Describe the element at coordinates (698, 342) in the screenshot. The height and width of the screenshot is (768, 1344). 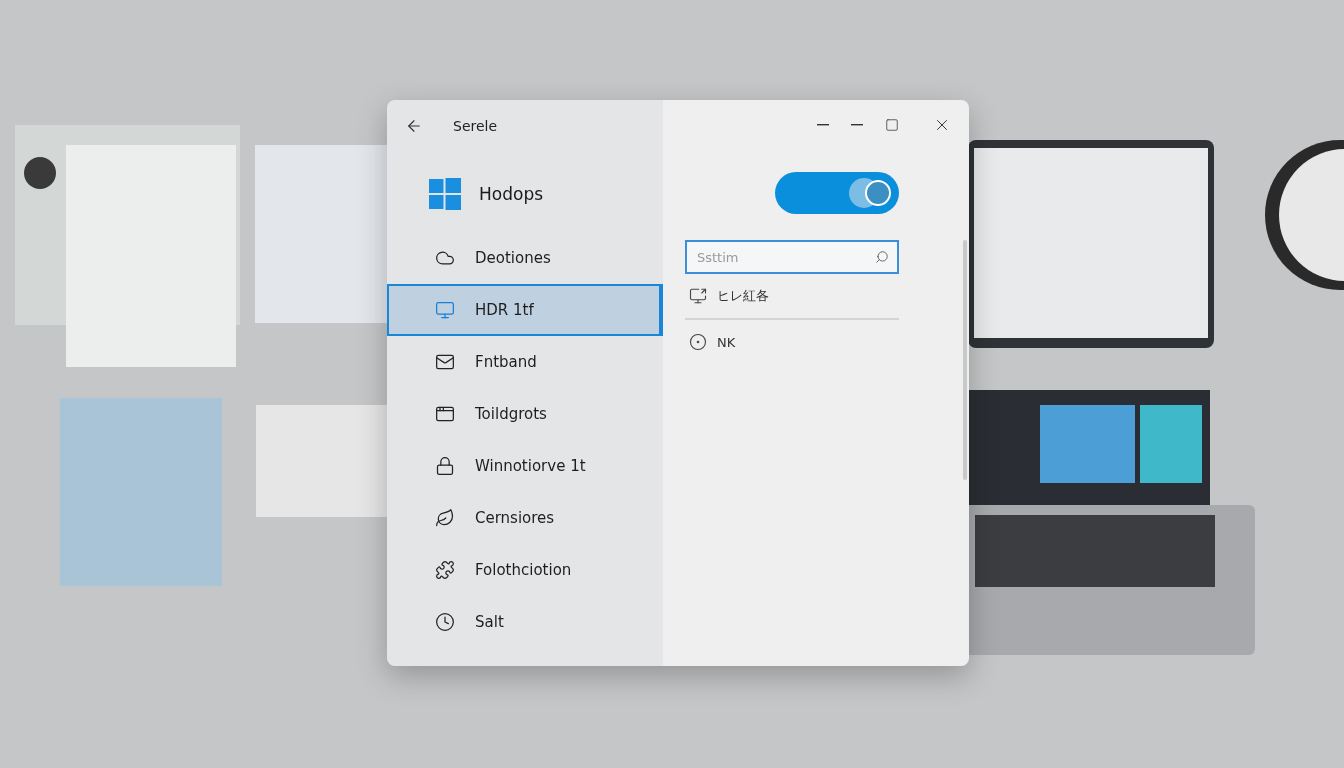
I see `circle-icon` at that location.